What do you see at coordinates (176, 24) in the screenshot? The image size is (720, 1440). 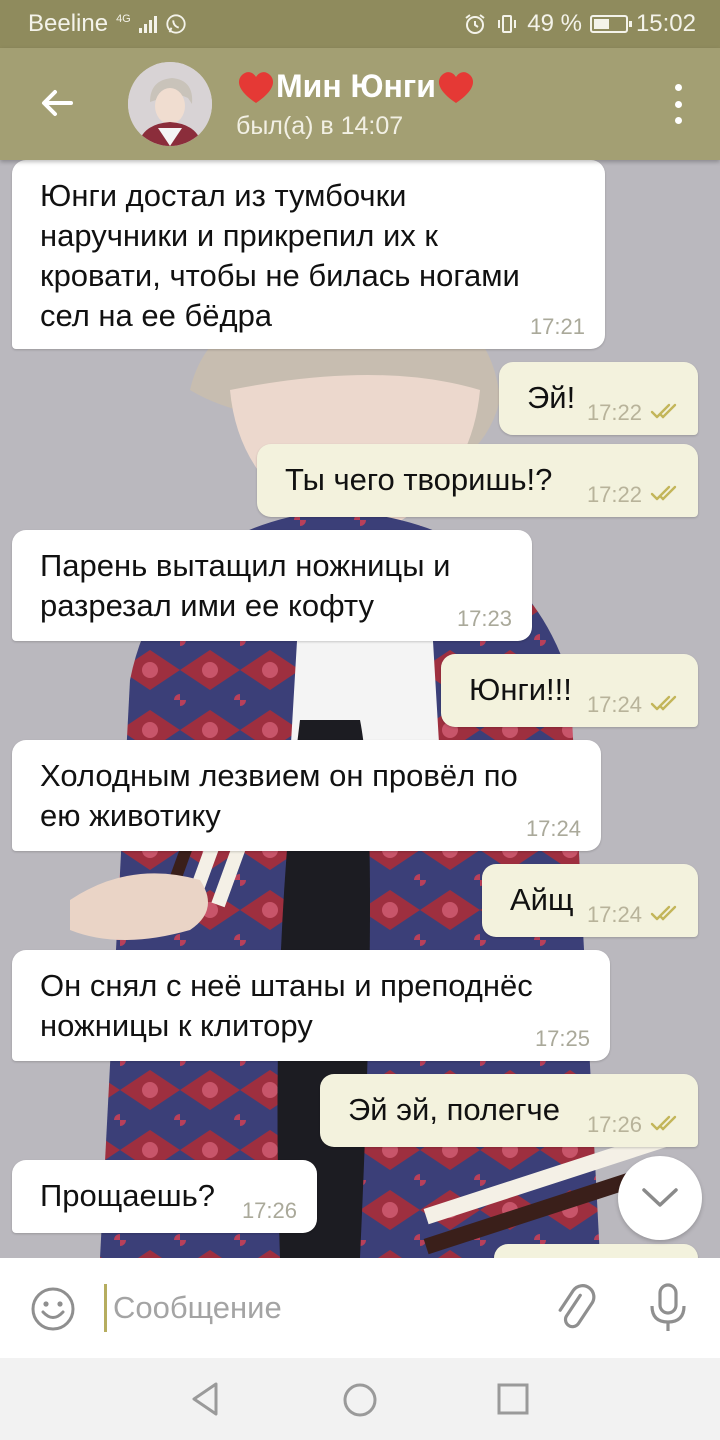 I see `whatsapp-icon` at bounding box center [176, 24].